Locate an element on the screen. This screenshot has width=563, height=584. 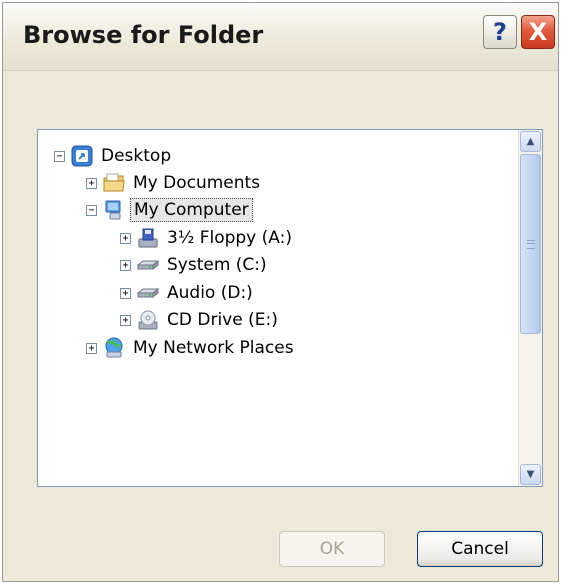
grip-icon is located at coordinates (530, 244).